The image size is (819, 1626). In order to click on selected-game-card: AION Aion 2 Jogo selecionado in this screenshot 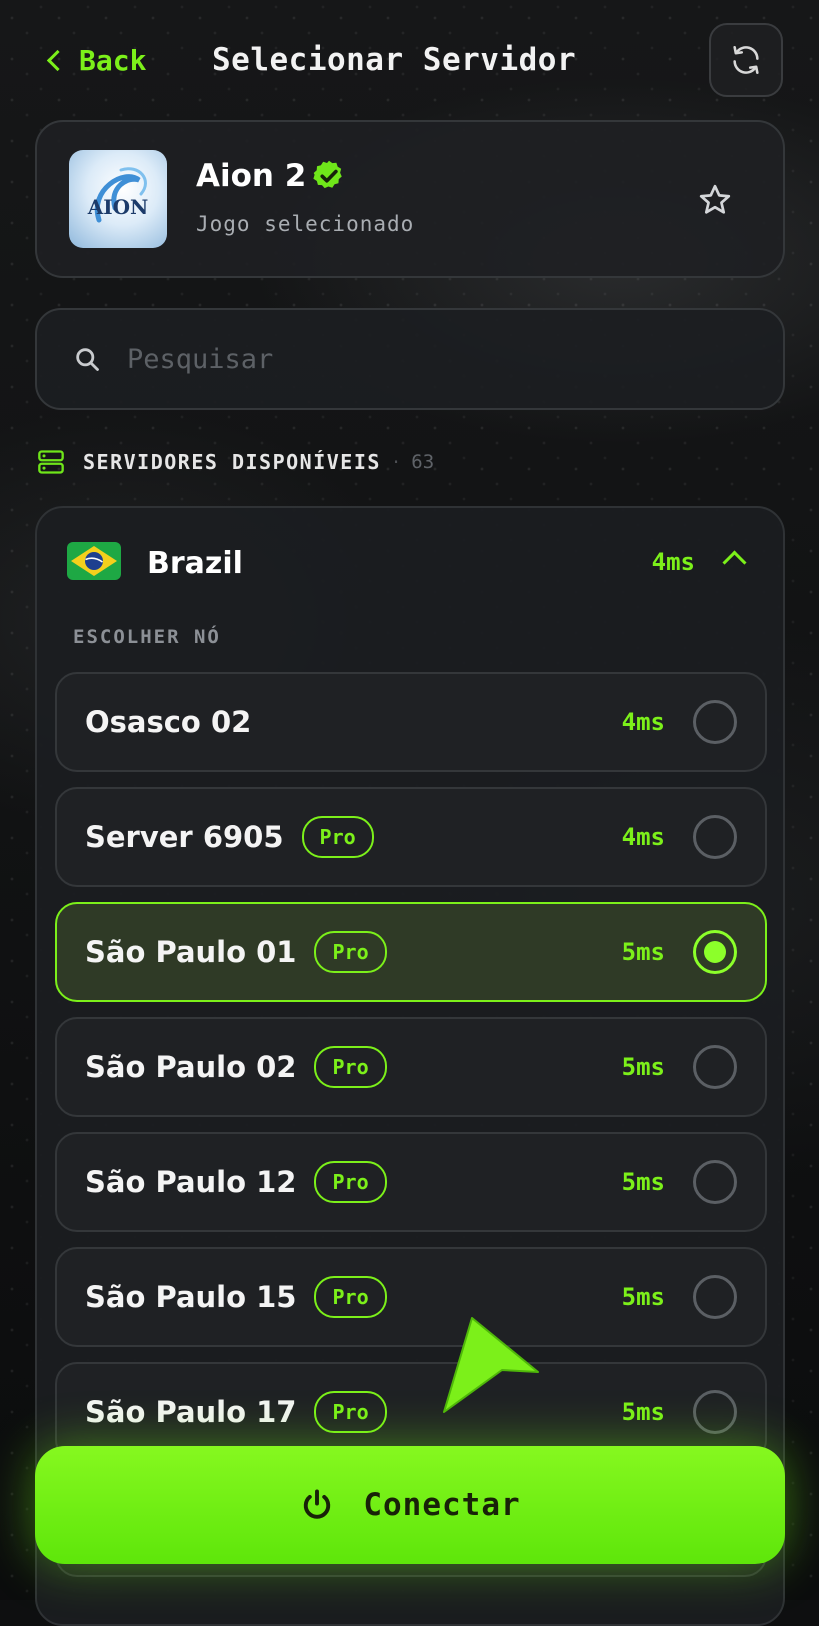, I will do `click(410, 199)`.